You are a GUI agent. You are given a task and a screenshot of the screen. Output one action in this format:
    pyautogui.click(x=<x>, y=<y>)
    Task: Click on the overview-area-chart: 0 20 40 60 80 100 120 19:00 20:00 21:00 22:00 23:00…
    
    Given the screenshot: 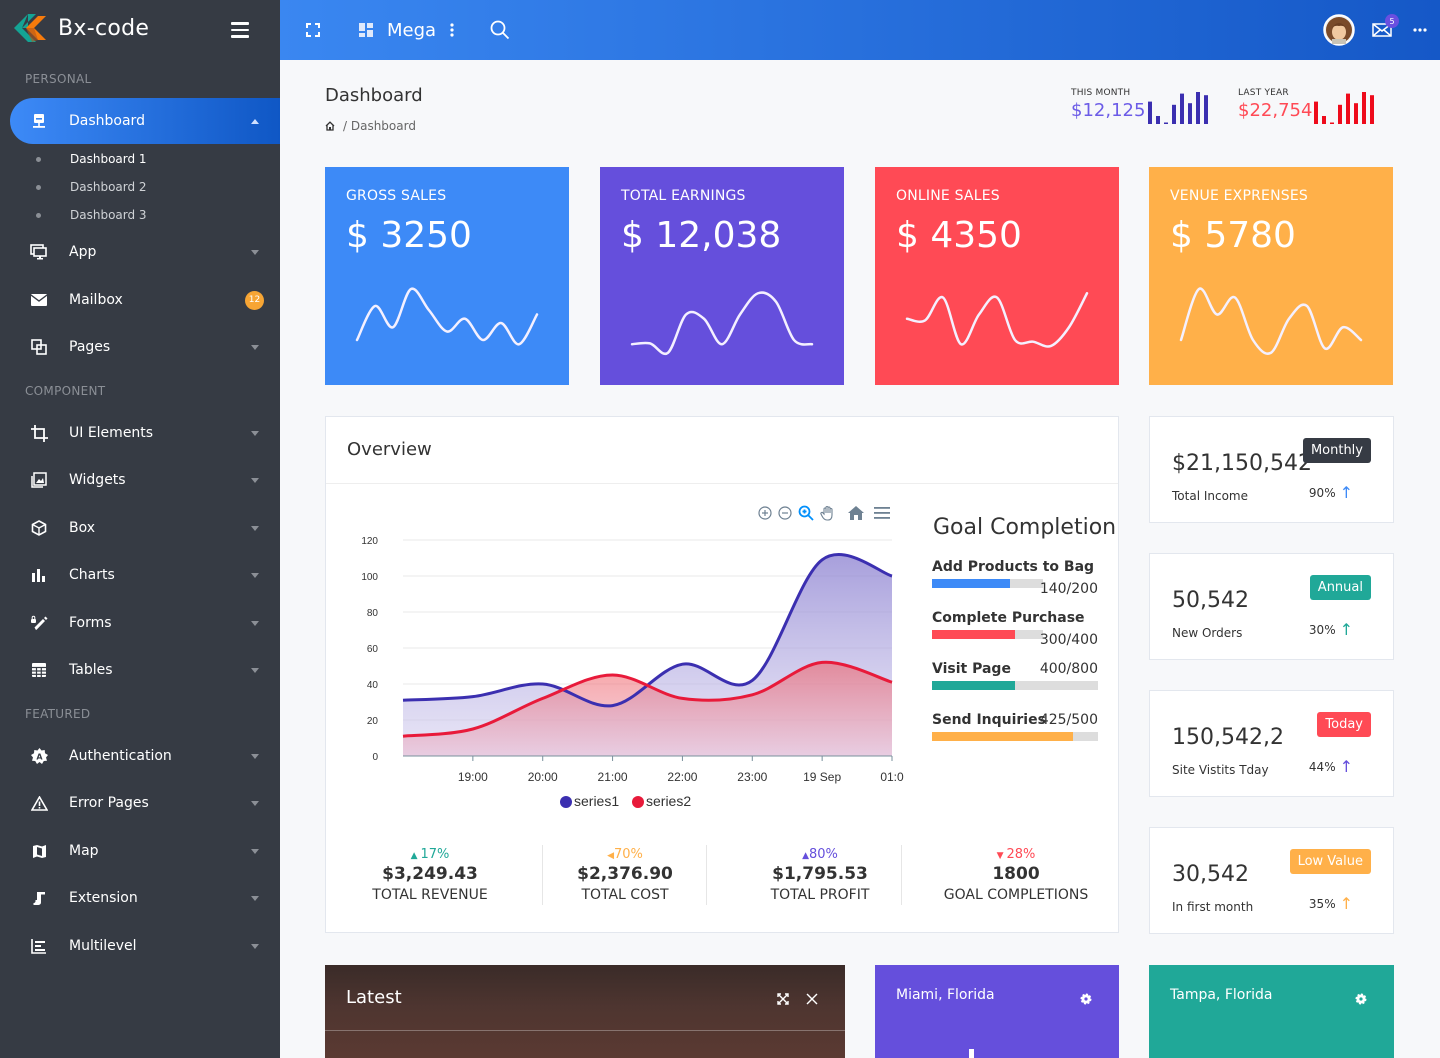 What is the action you would take?
    pyautogui.click(x=623, y=667)
    